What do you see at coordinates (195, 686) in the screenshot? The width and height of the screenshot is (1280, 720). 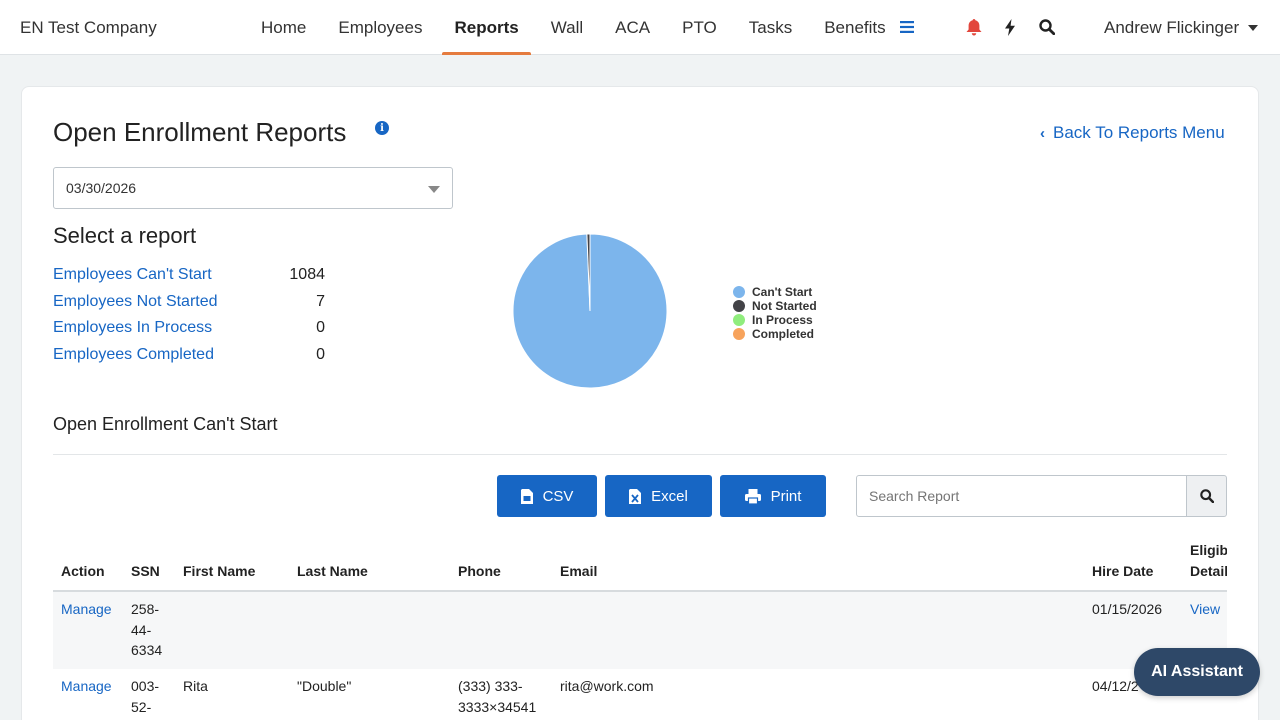 I see `first-name-cell: Rita` at bounding box center [195, 686].